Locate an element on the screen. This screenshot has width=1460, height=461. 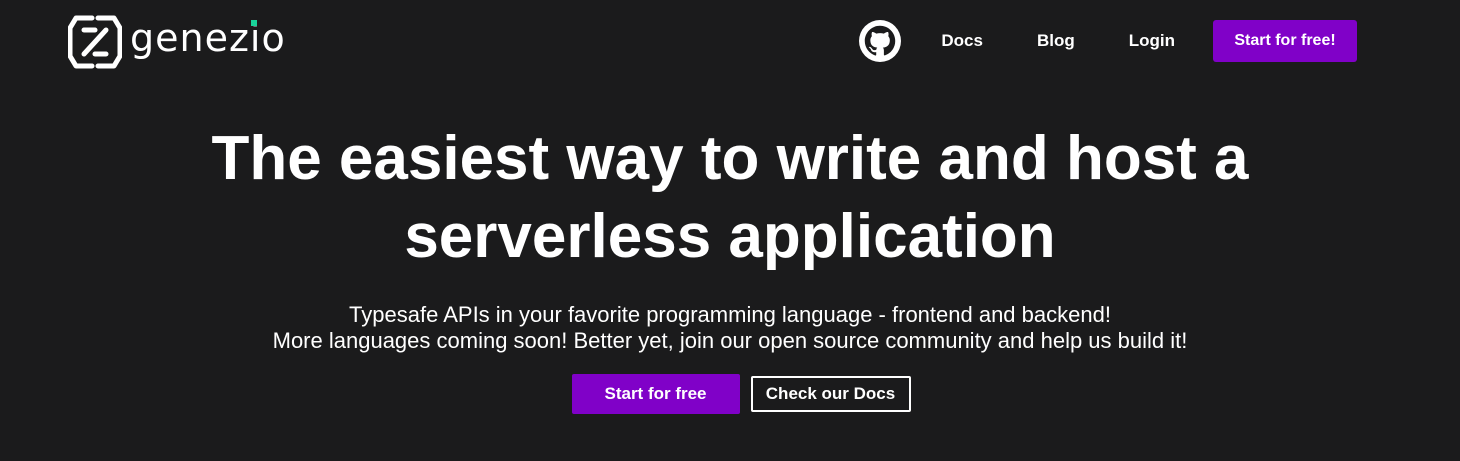
nav-links: Docs Blog Login Start for free! is located at coordinates (1108, 41).